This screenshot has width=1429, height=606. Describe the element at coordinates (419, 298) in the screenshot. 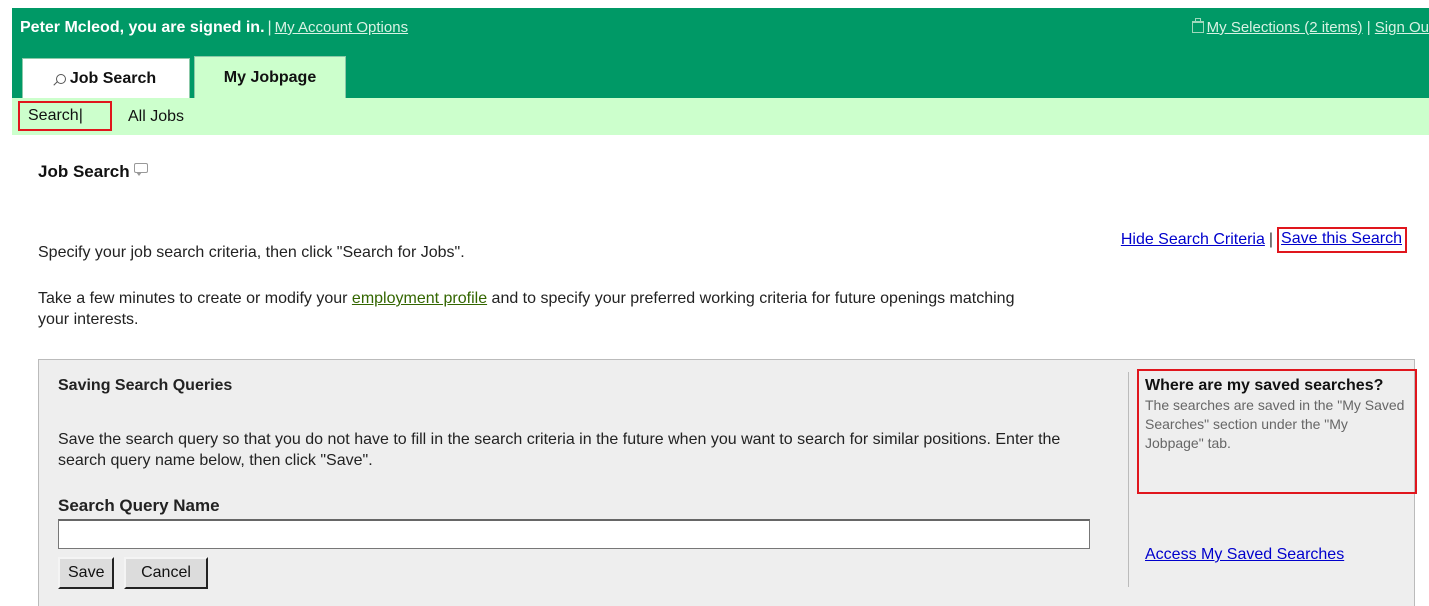

I see `employment-profile-link: employment profile` at that location.